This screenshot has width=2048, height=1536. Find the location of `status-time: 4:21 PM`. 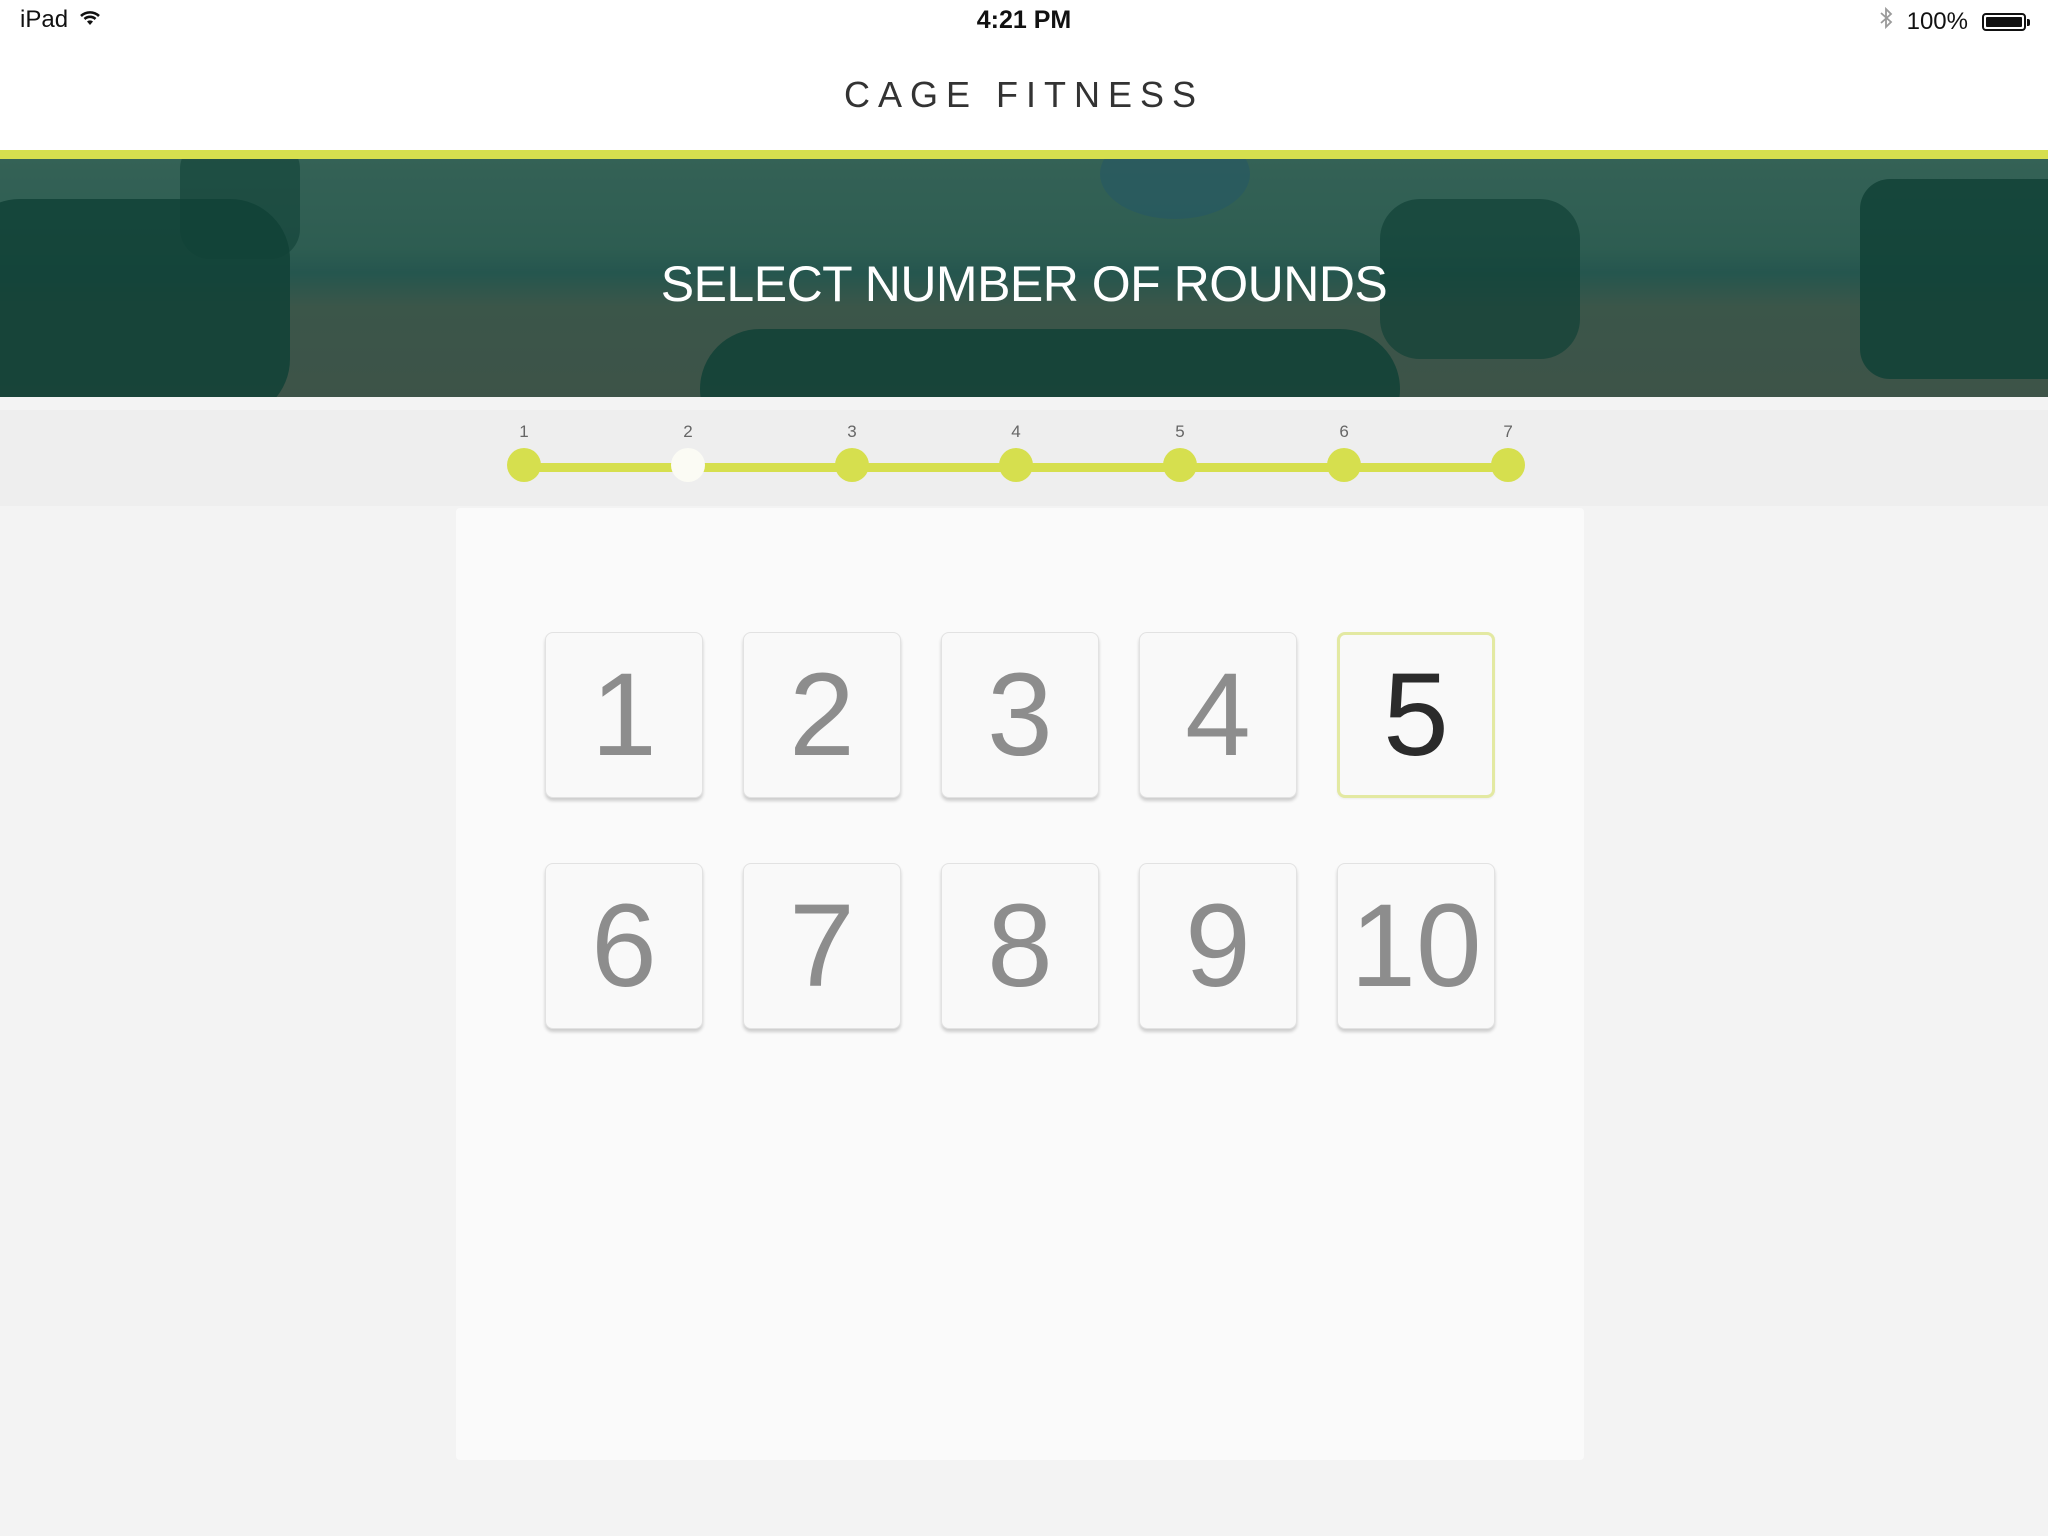

status-time: 4:21 PM is located at coordinates (1024, 20).